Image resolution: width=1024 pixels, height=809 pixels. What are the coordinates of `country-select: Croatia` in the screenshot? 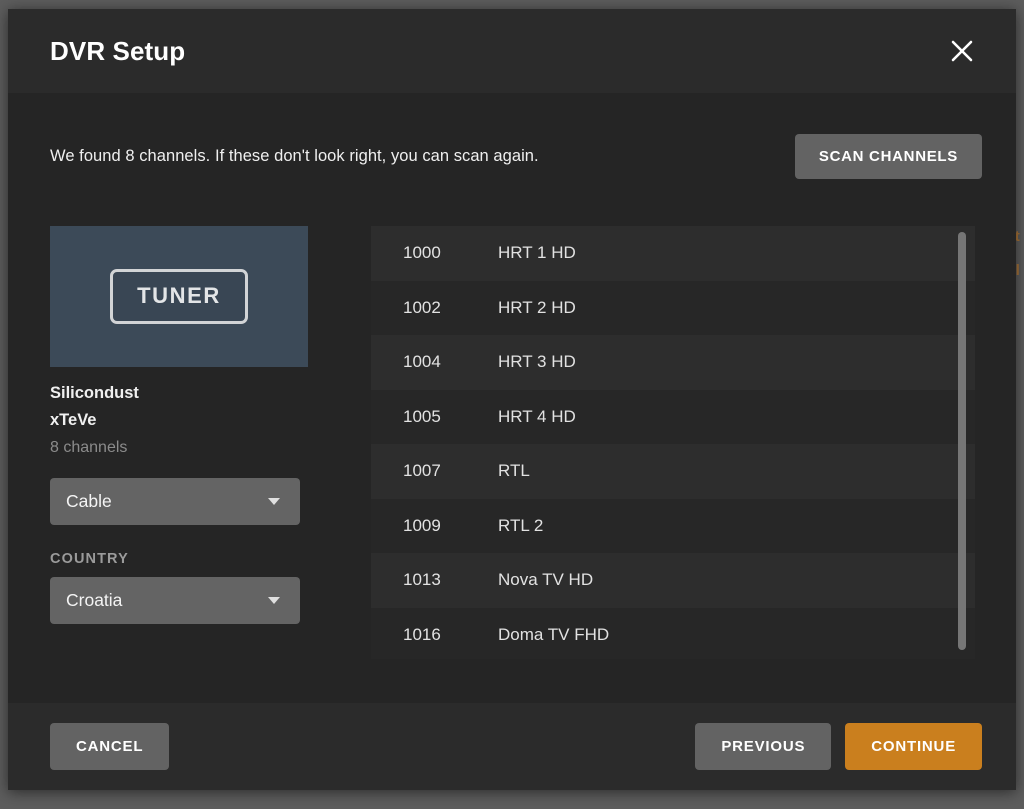 It's located at (175, 600).